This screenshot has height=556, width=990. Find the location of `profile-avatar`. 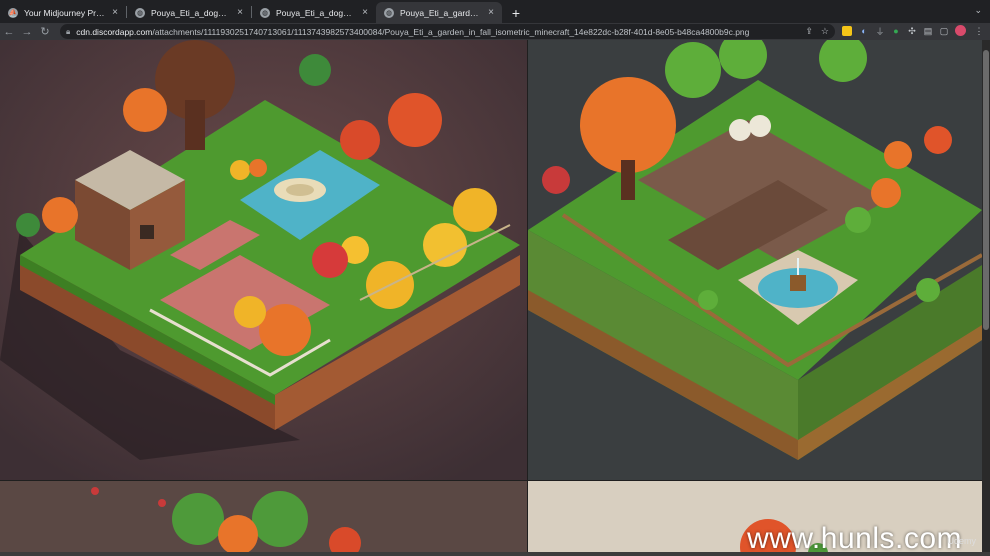

profile-avatar is located at coordinates (960, 30).